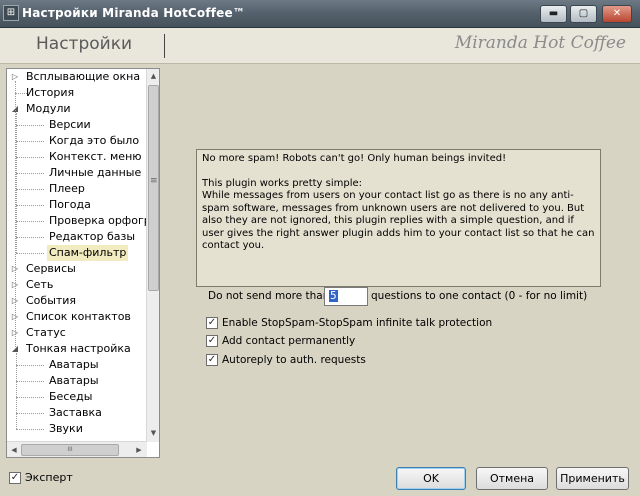  What do you see at coordinates (212, 323) in the screenshot?
I see `infinite-talk-protection-checkbox: ✓` at bounding box center [212, 323].